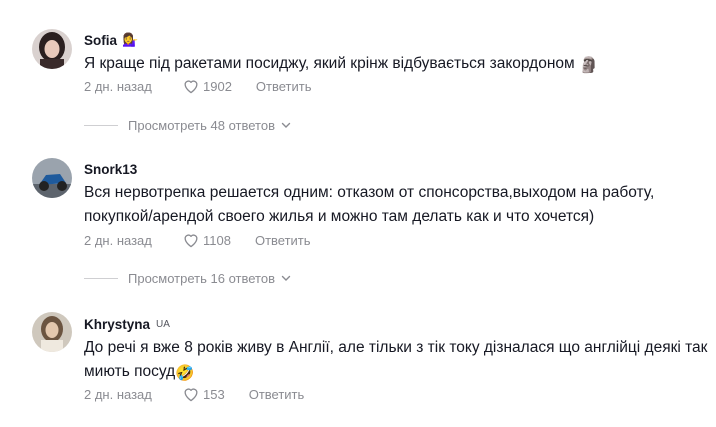 This screenshot has height=427, width=716. I want to click on like-count: 1108, so click(217, 240).